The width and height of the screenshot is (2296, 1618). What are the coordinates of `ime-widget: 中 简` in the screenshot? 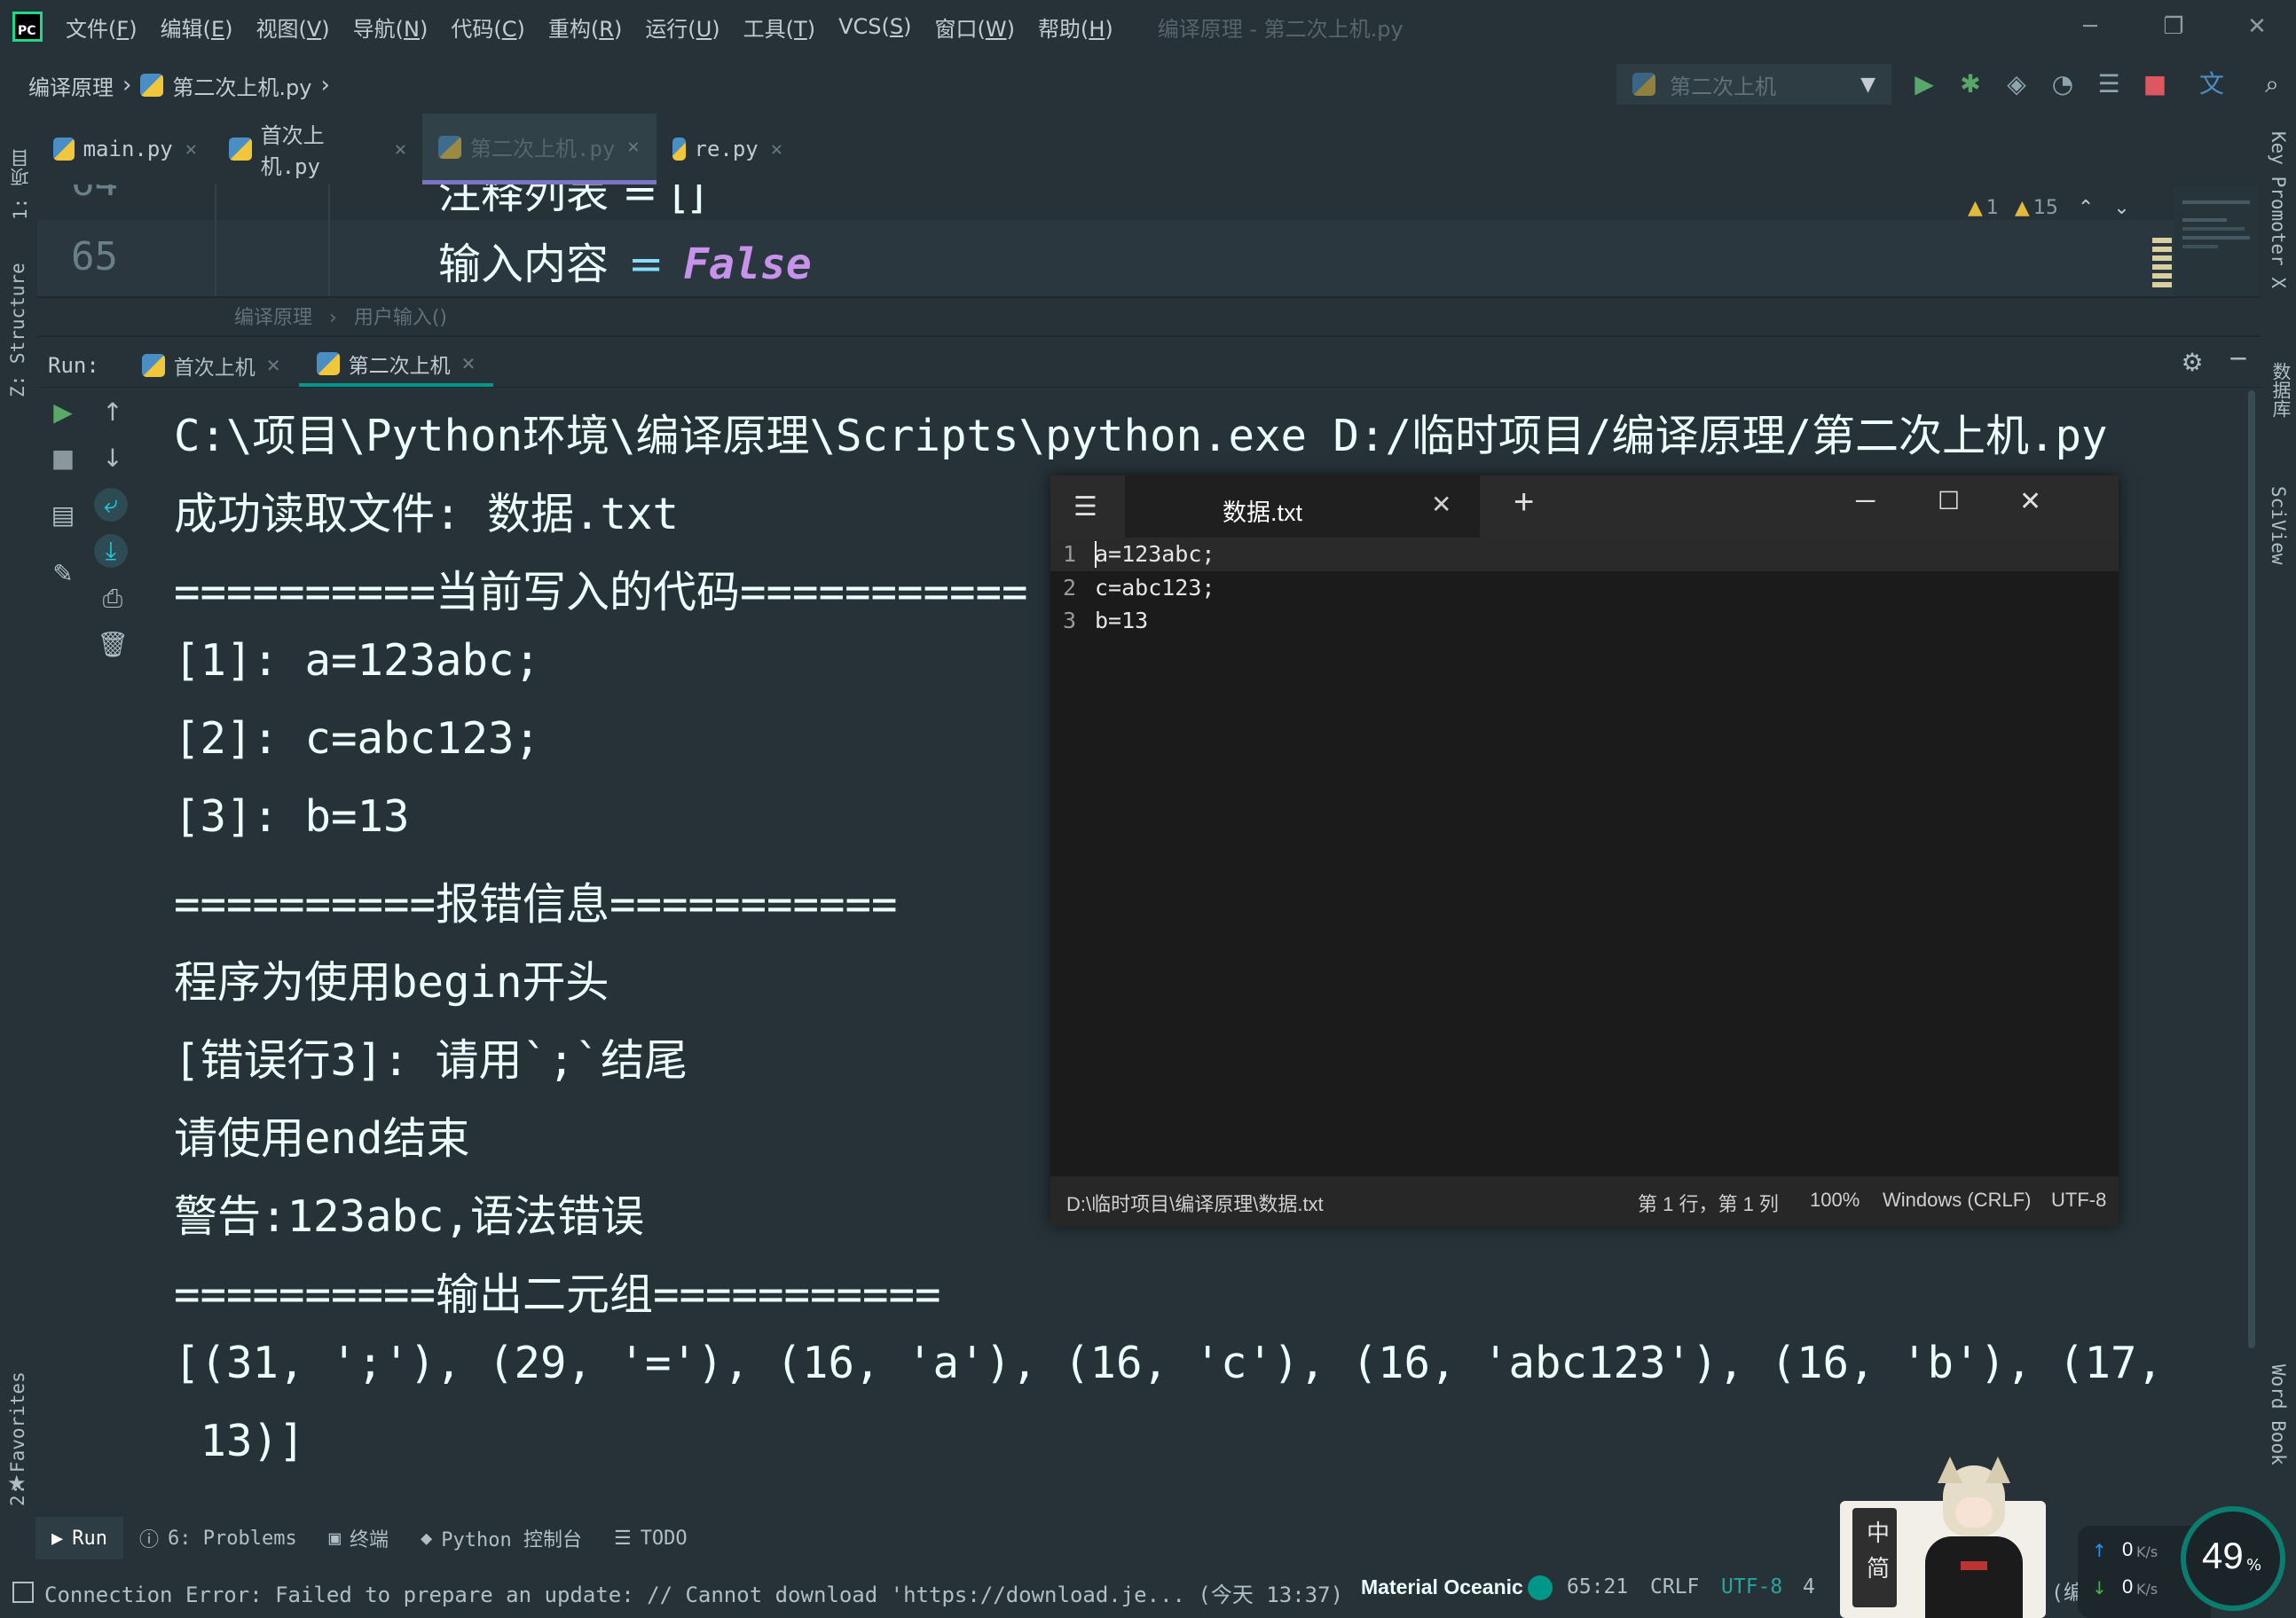 It's located at (1943, 1538).